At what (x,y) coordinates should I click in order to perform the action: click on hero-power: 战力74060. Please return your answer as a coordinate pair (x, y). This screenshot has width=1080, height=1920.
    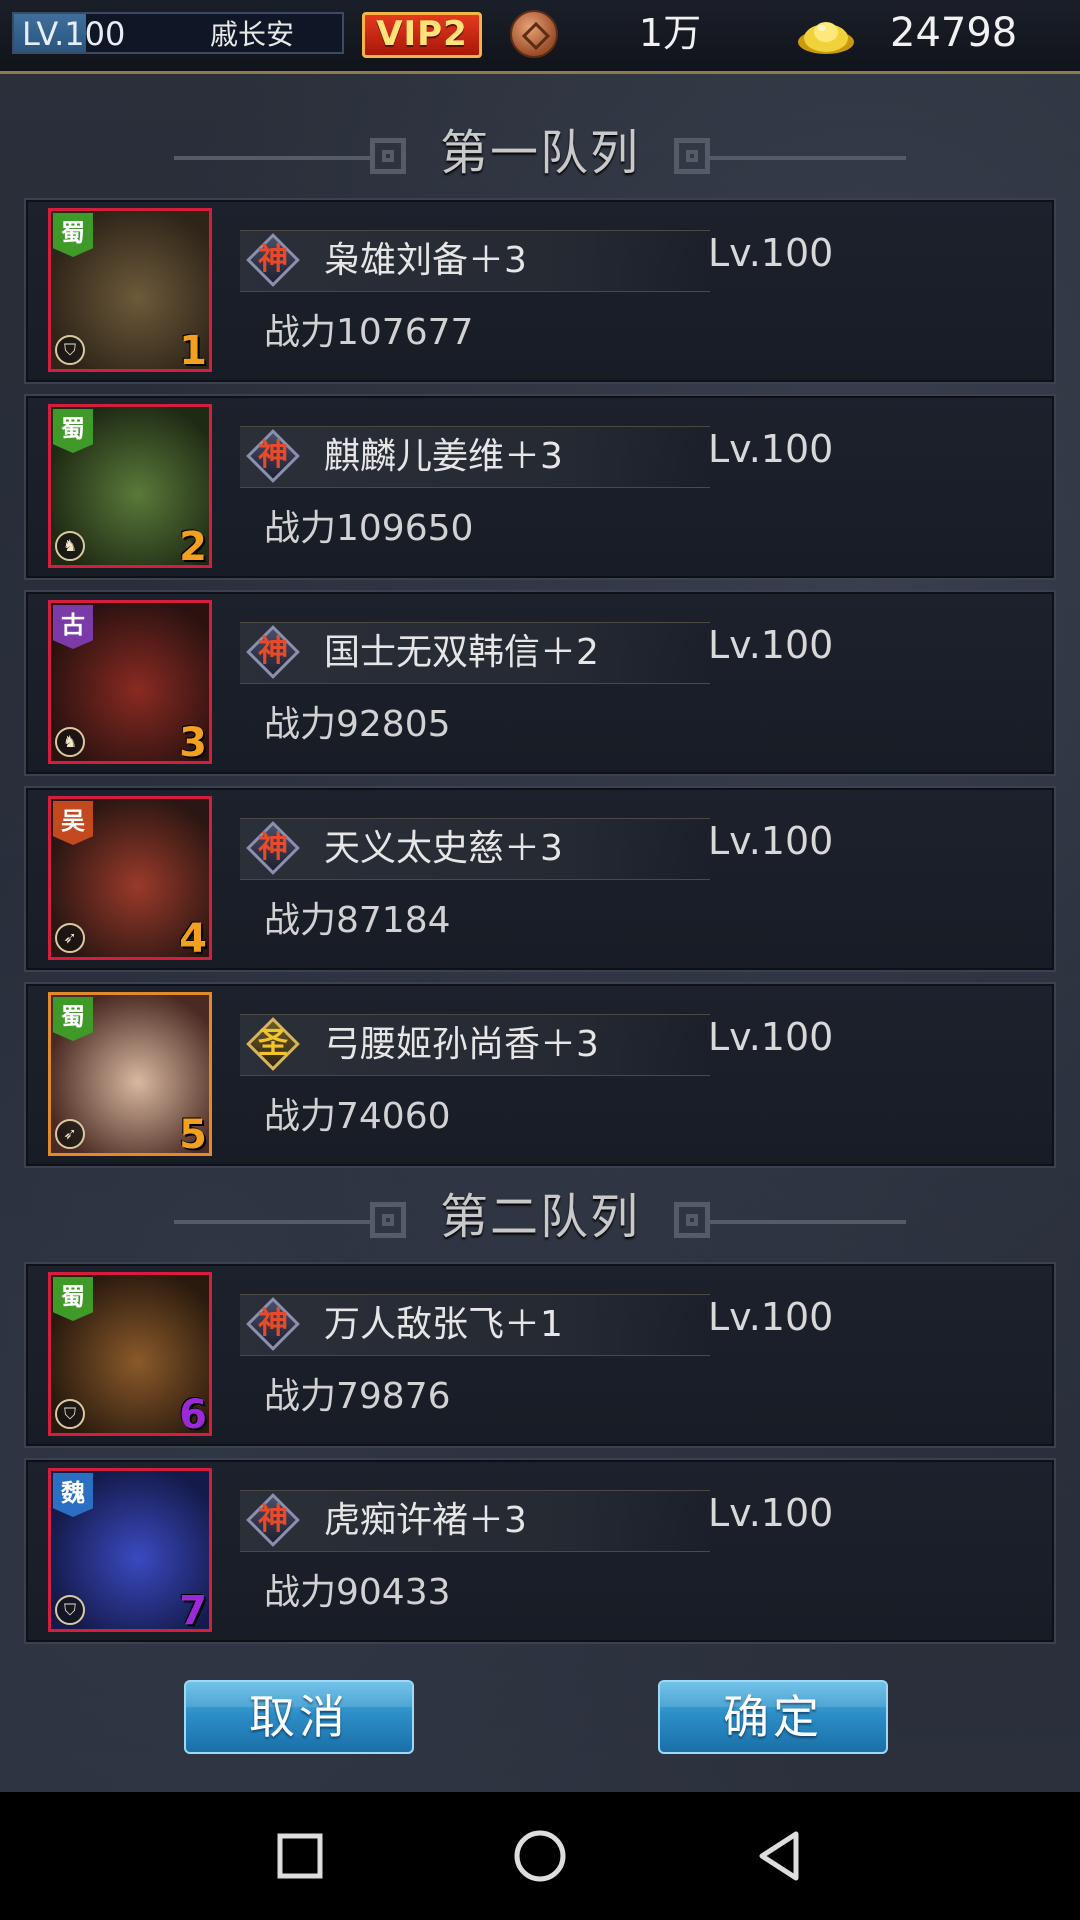
    Looking at the image, I should click on (357, 1116).